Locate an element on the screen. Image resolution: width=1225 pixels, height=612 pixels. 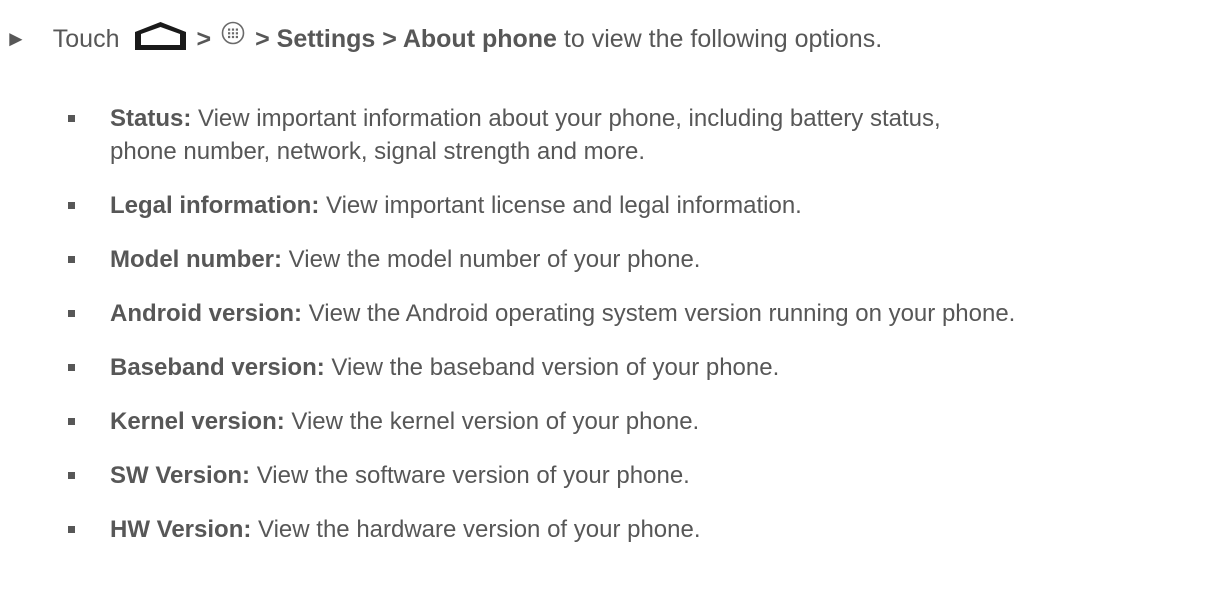
item-label: Status: is located at coordinates (151, 118).